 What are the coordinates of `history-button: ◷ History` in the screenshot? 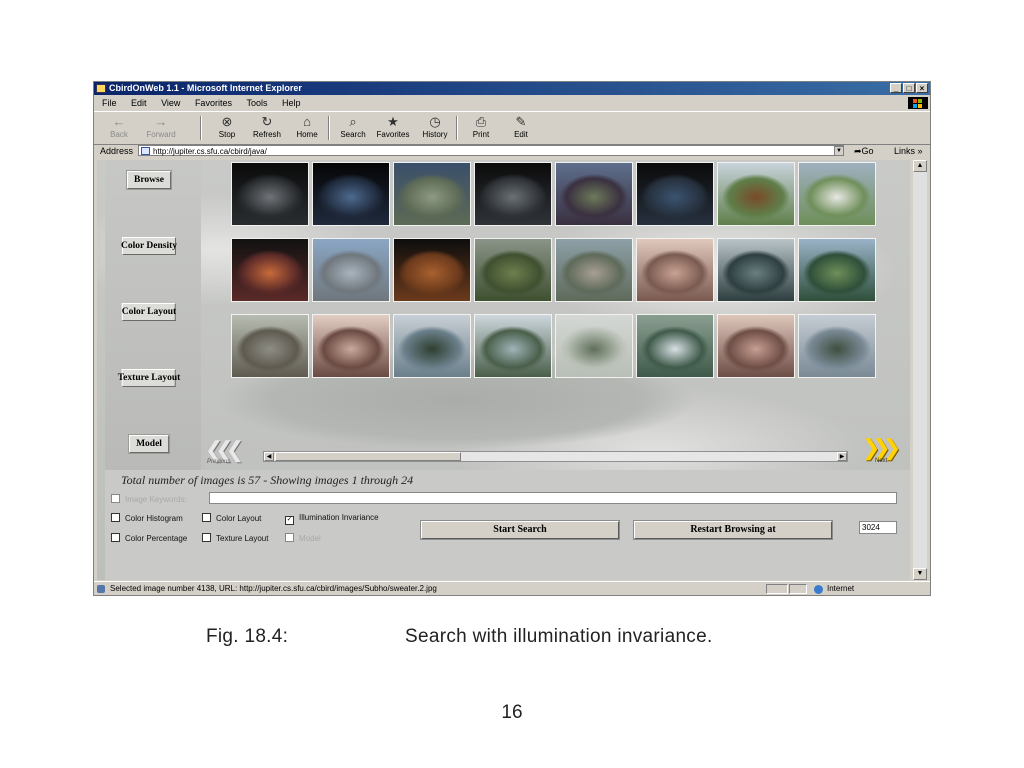 It's located at (435, 126).